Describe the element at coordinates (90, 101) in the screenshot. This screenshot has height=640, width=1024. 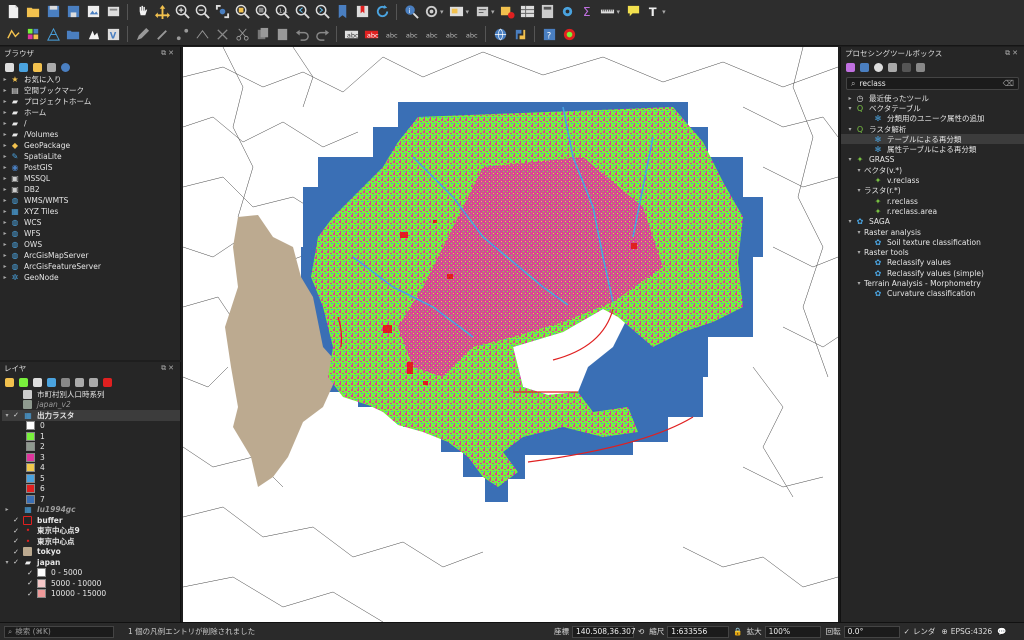
I see `browser-item: ▸ ▰ プロジェクトホーム` at that location.